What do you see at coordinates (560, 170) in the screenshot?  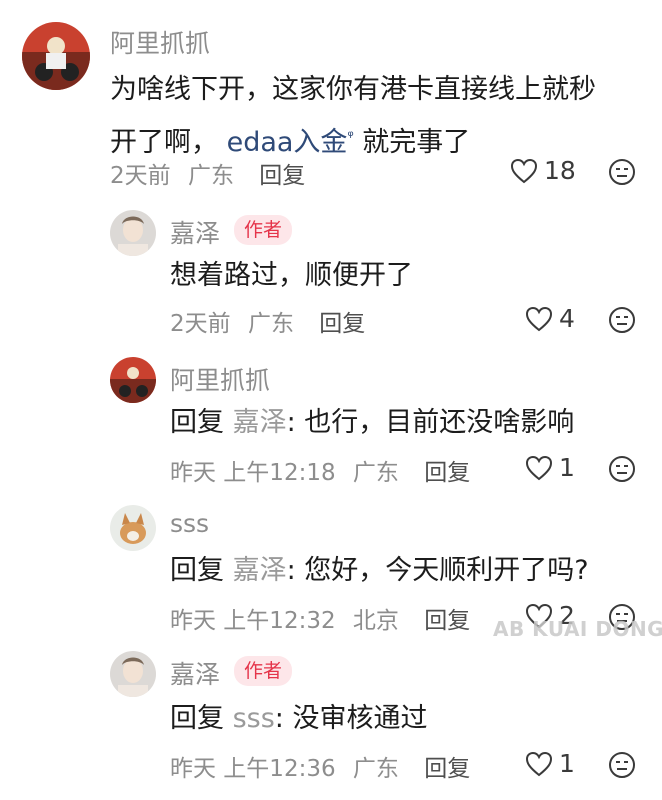 I see `like-count: 18` at bounding box center [560, 170].